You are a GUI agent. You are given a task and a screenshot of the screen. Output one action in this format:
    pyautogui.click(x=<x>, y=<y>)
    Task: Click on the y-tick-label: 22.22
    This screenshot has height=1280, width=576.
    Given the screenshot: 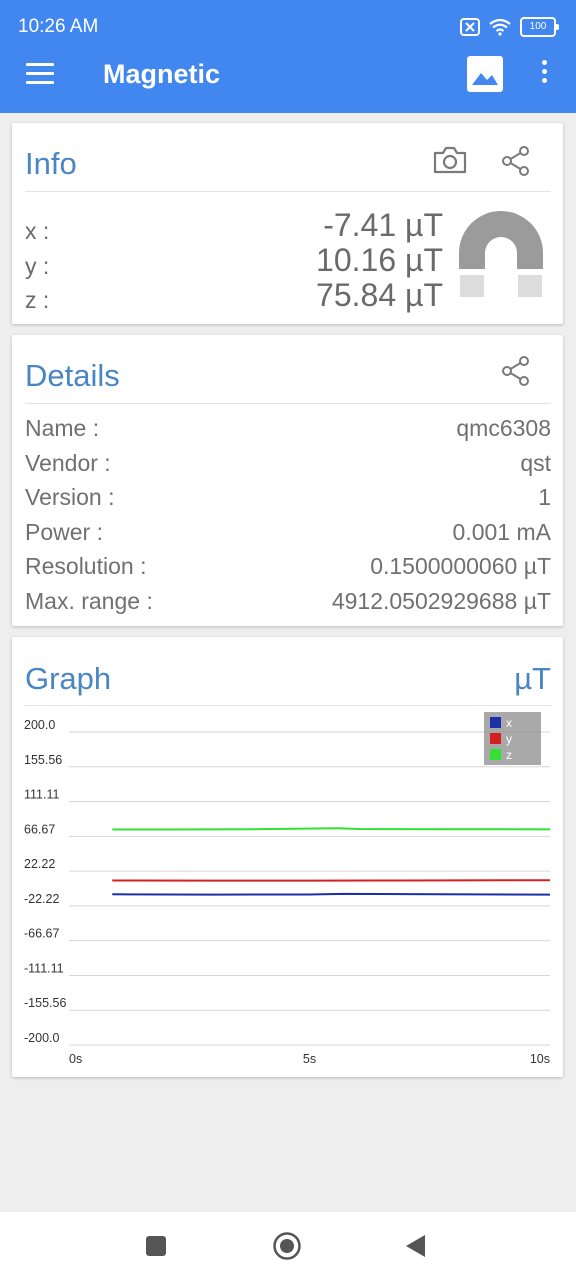 What is the action you would take?
    pyautogui.click(x=39, y=864)
    